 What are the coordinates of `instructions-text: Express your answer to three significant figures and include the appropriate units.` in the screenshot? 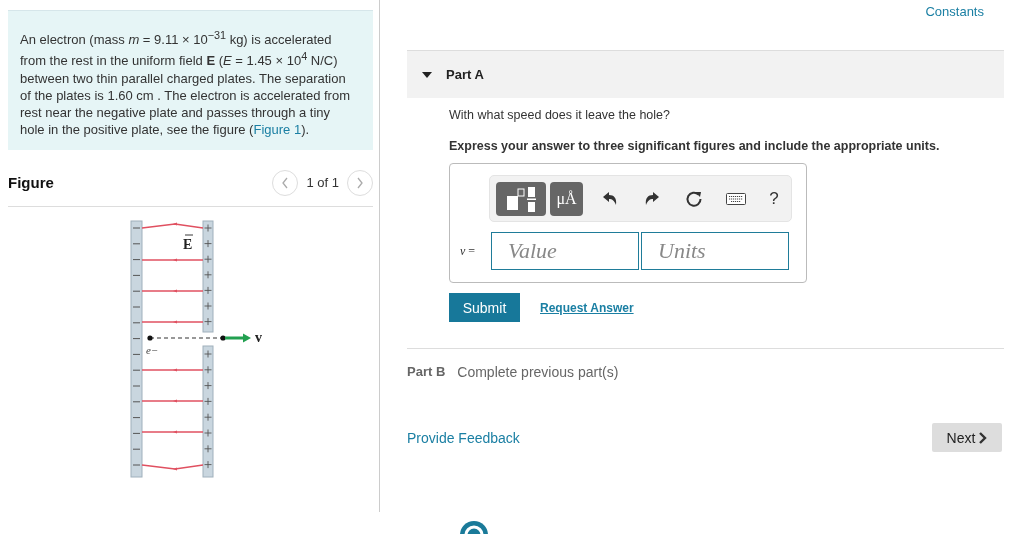 It's located at (695, 146).